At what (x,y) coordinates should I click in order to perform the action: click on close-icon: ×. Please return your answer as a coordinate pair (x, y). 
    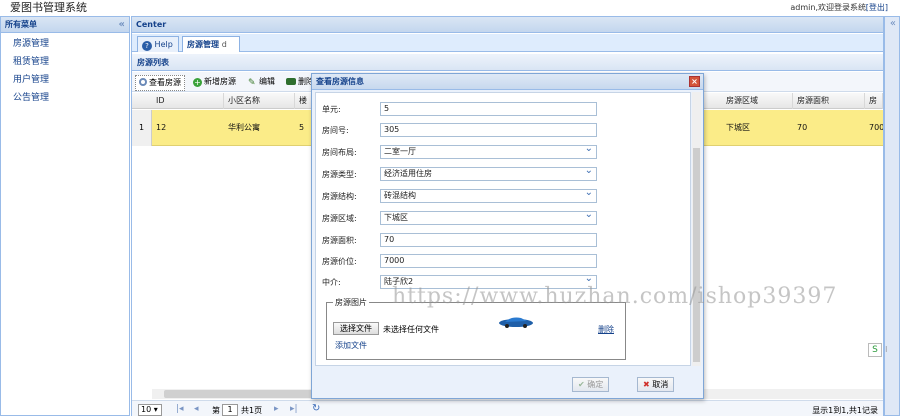
    Looking at the image, I should click on (694, 81).